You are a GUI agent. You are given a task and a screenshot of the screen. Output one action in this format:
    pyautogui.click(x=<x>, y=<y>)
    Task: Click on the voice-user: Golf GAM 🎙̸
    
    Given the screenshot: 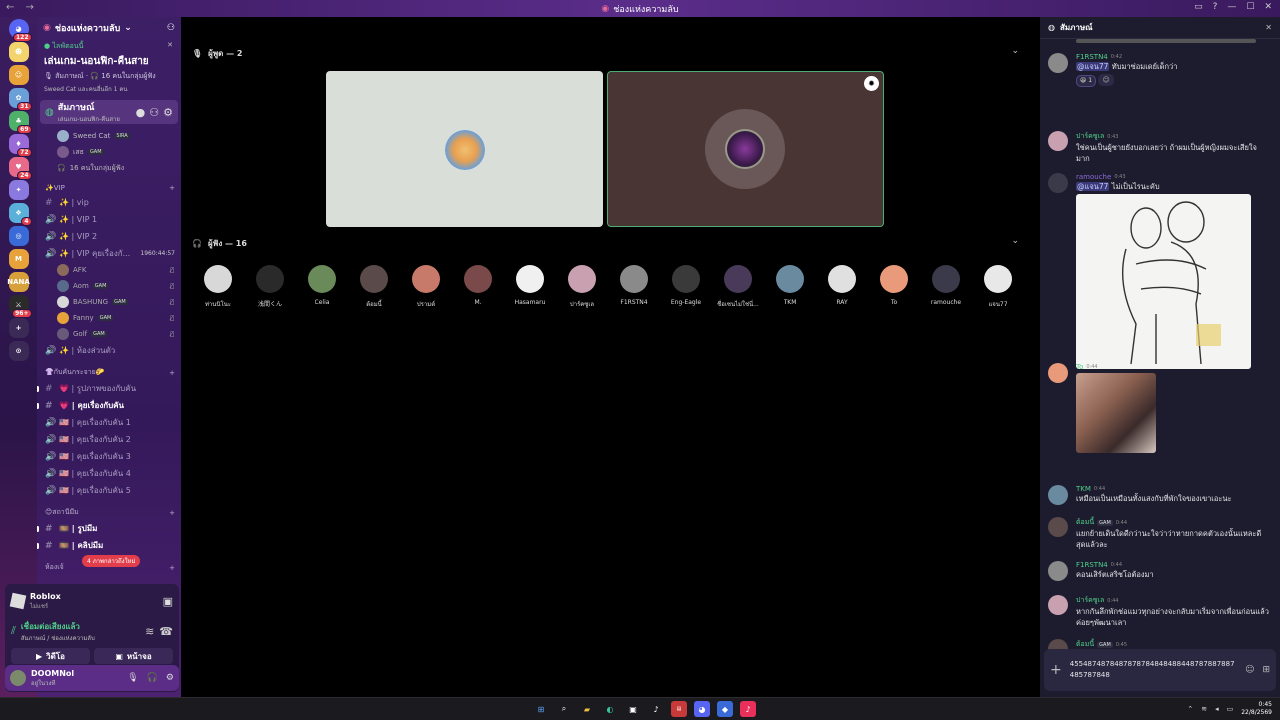 What is the action you would take?
    pyautogui.click(x=109, y=334)
    